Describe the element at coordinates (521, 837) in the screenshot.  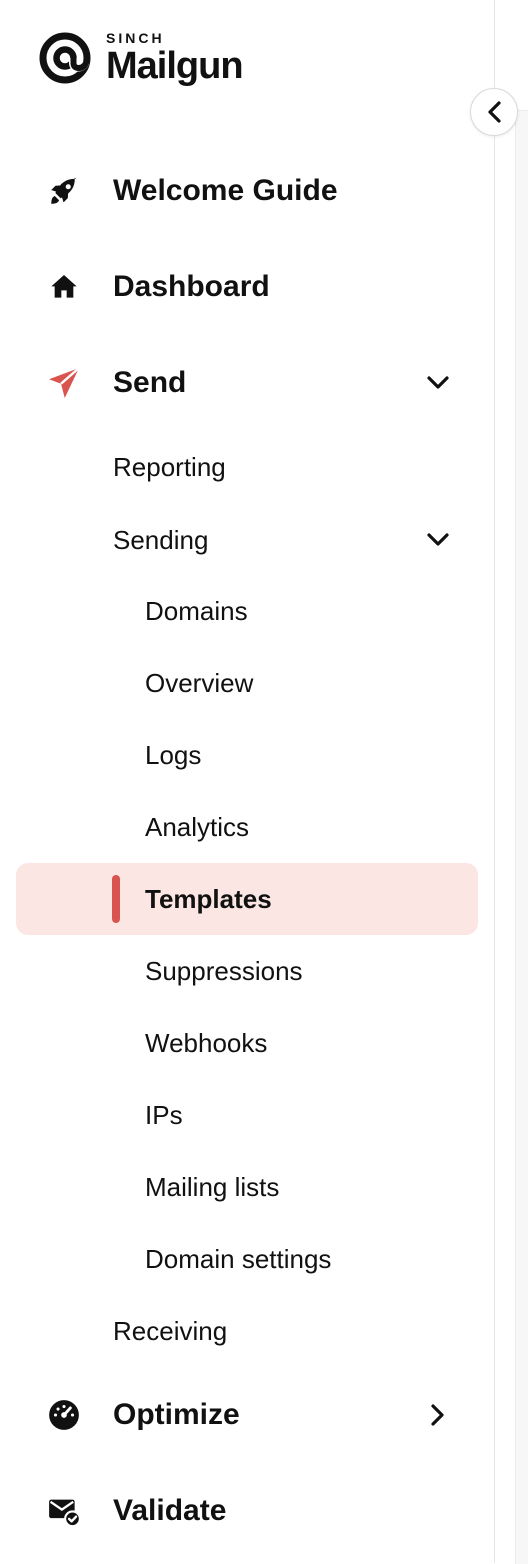
I see `main-content-background` at that location.